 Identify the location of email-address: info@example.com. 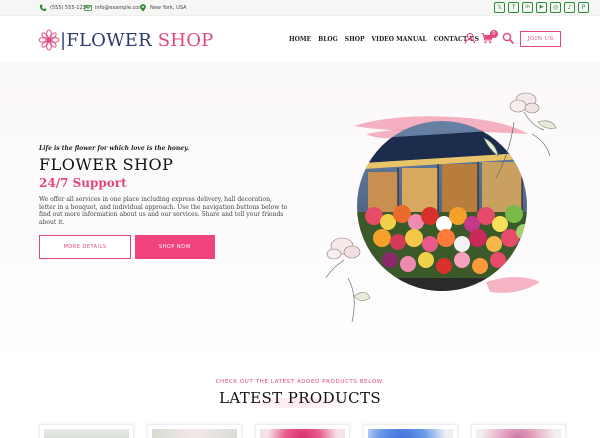
(119, 8).